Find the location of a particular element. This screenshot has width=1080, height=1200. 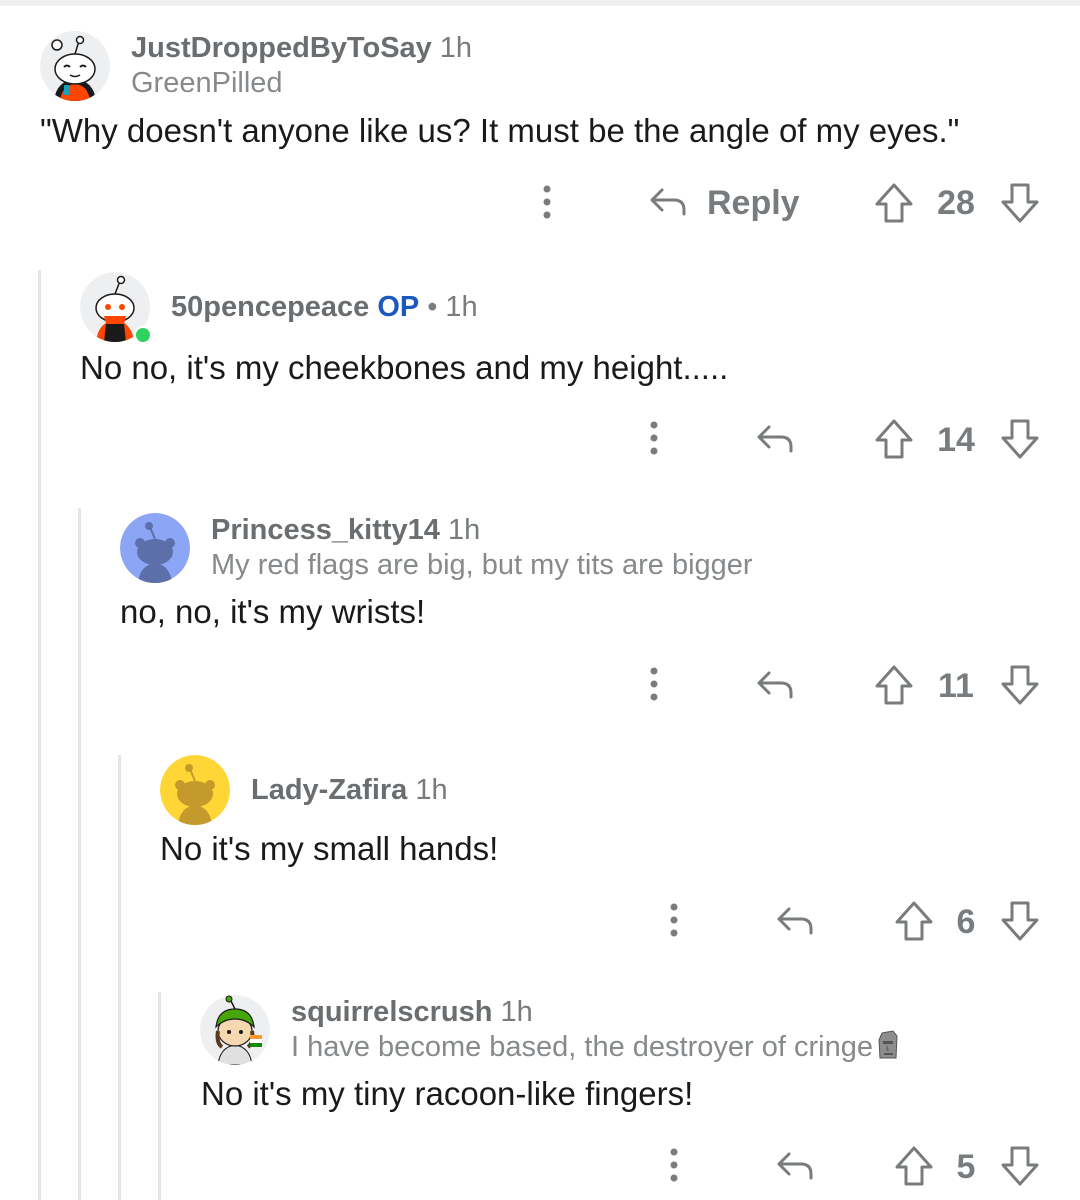

vote-score: 5 is located at coordinates (966, 1167).